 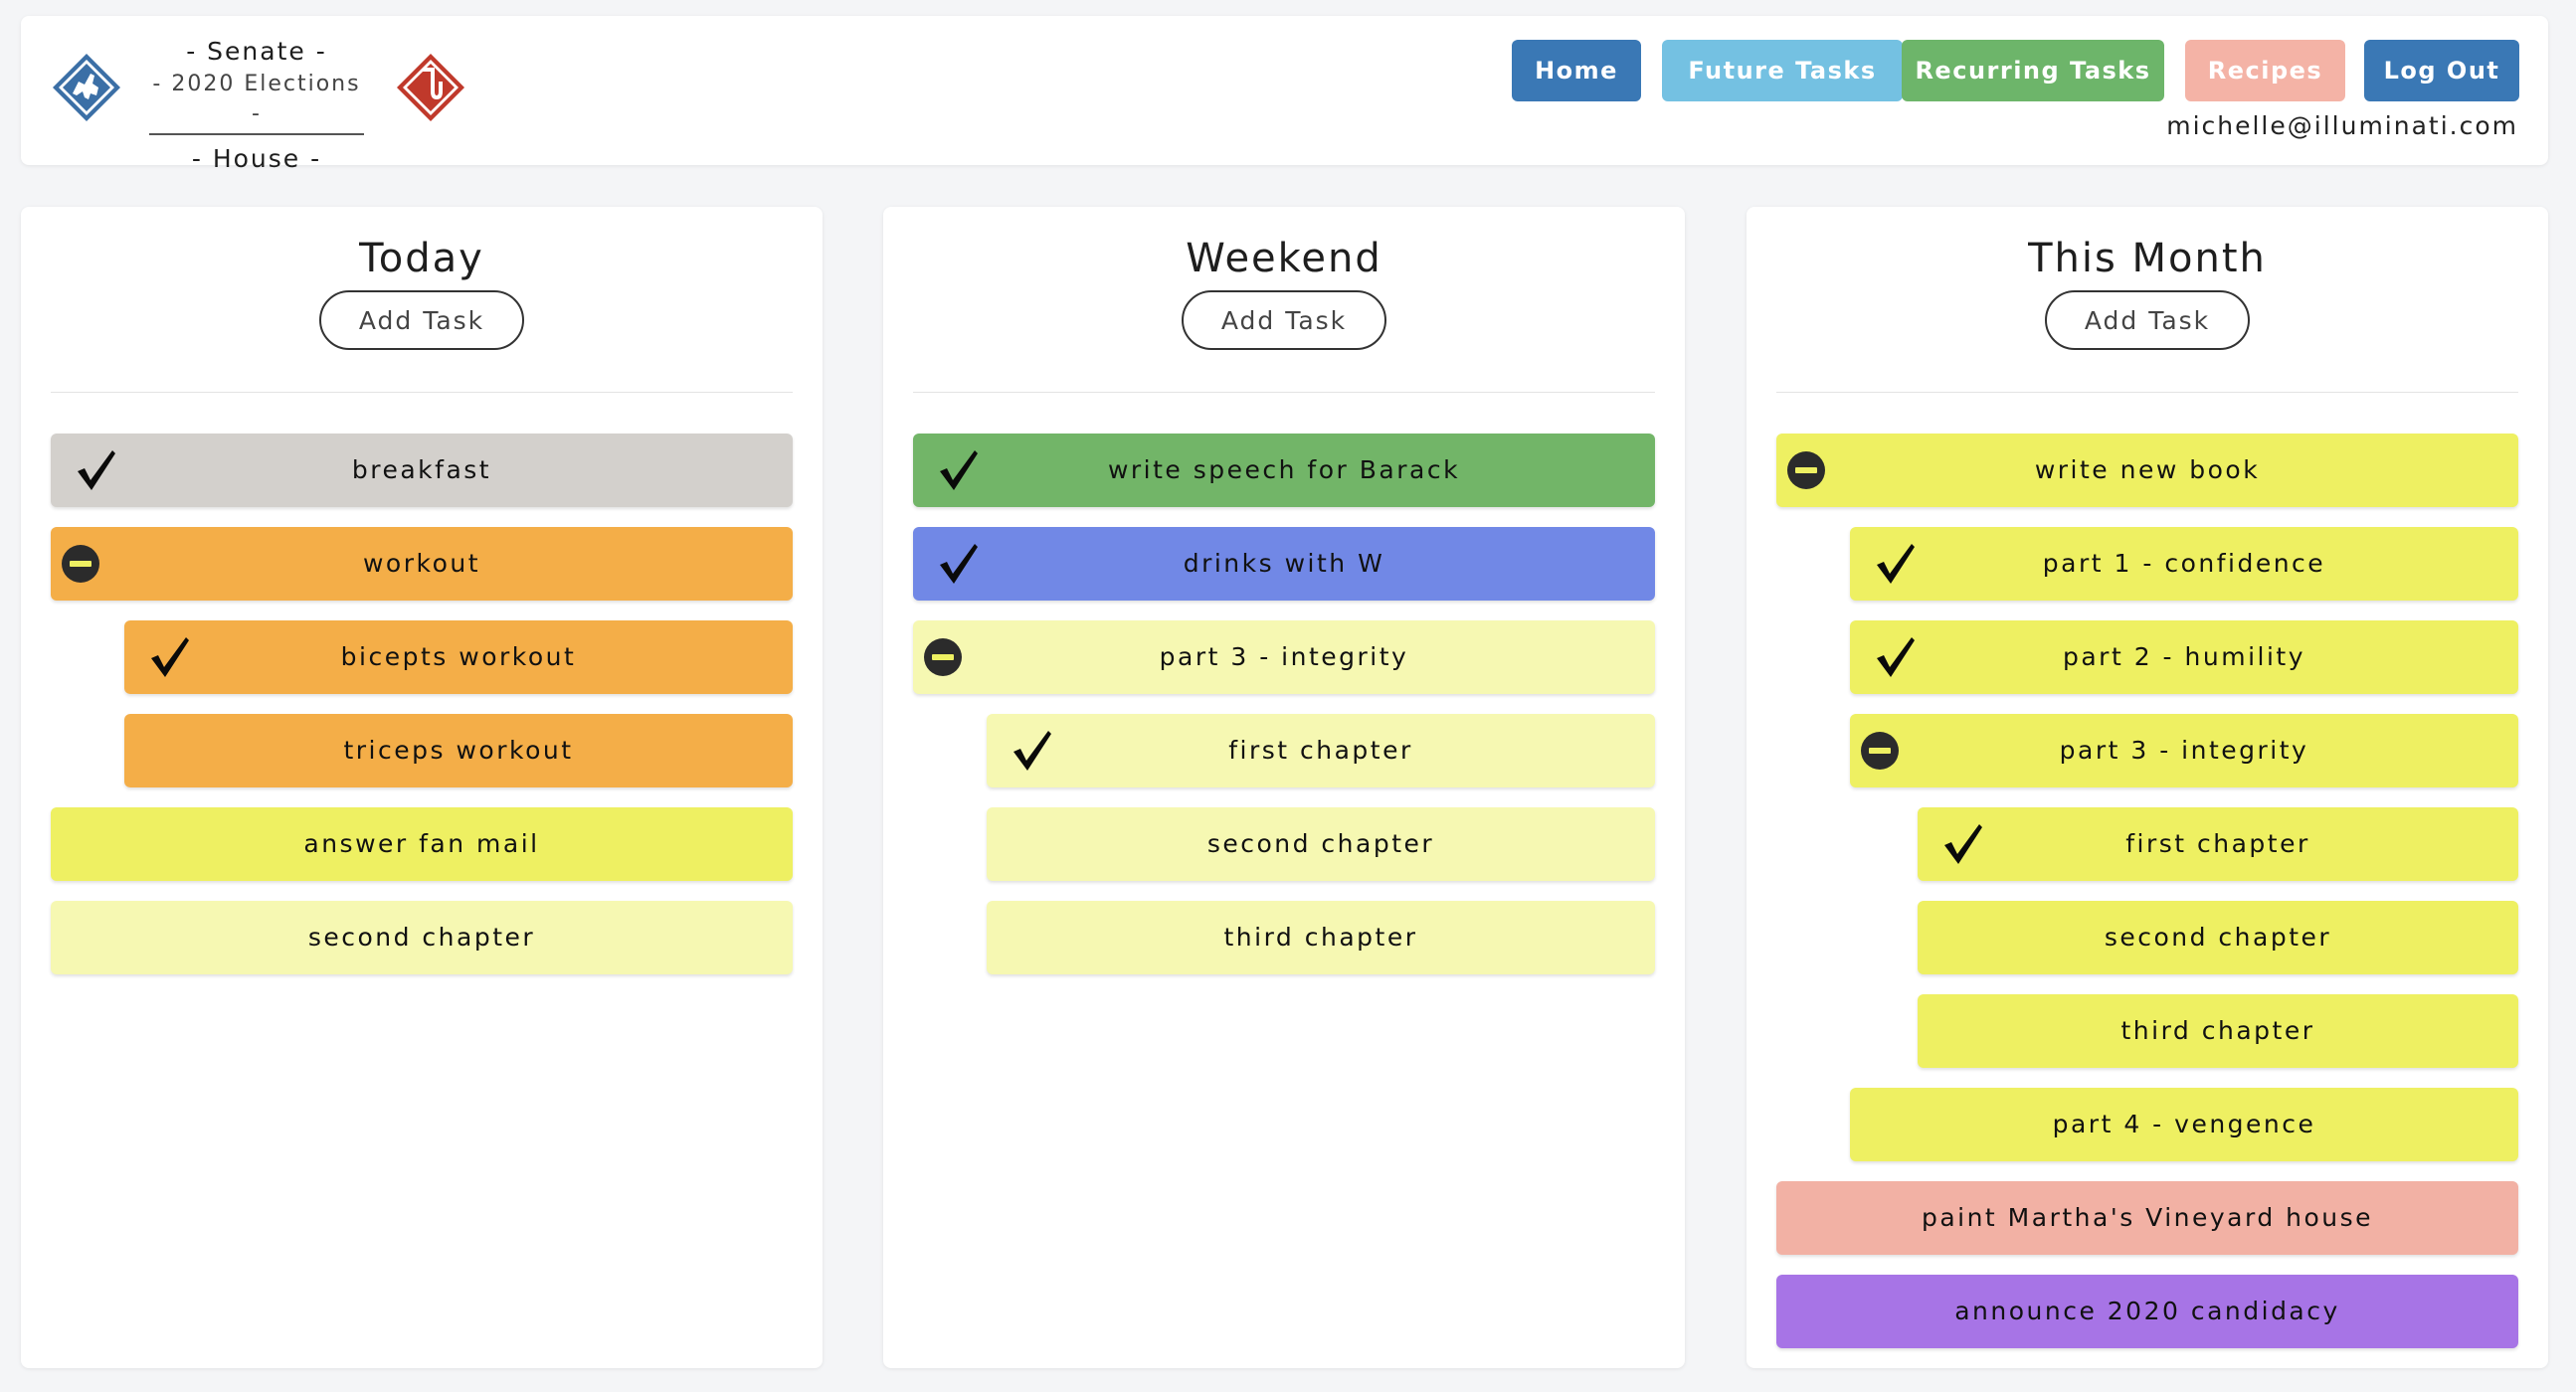 I want to click on task-item: paint Martha's Vineyard house, so click(x=2147, y=1218).